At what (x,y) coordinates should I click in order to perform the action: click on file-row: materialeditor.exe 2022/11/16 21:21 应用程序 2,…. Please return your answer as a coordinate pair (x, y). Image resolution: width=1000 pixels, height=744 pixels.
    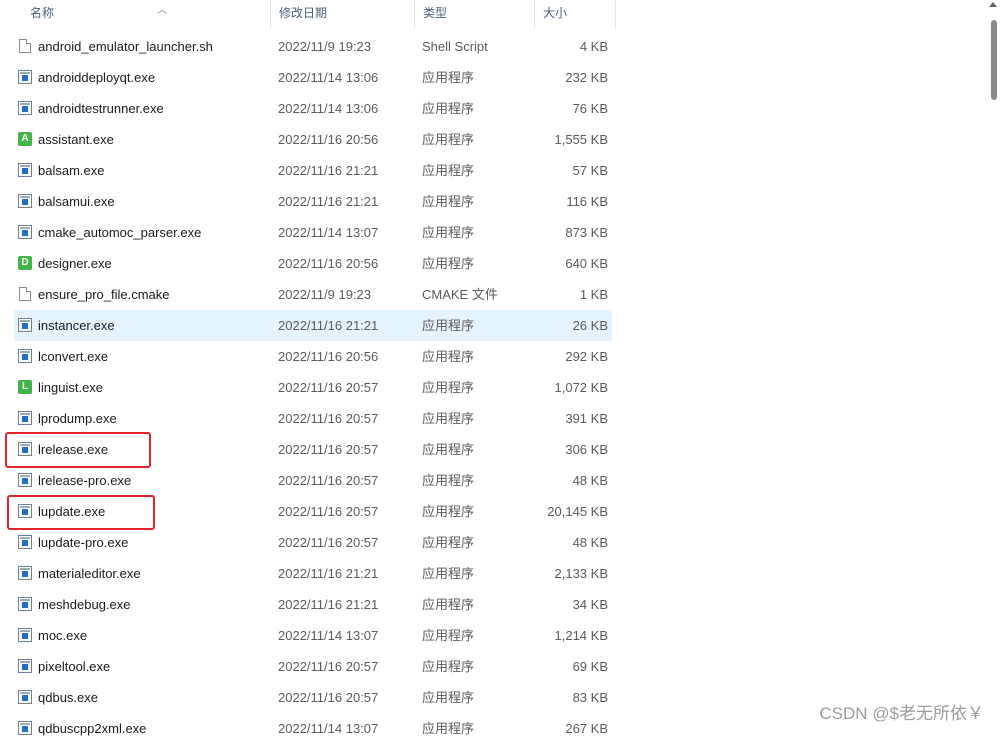
    Looking at the image, I should click on (313, 573).